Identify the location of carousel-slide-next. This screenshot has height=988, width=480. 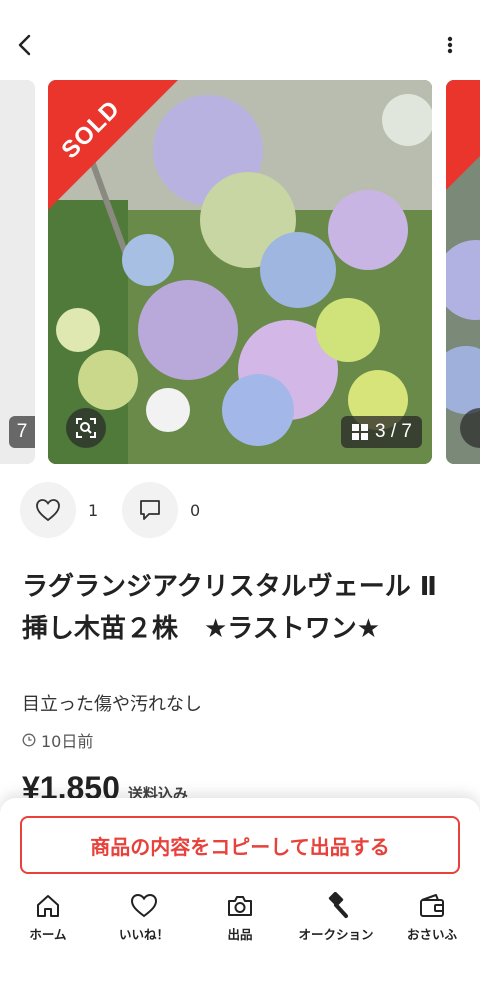
(463, 272).